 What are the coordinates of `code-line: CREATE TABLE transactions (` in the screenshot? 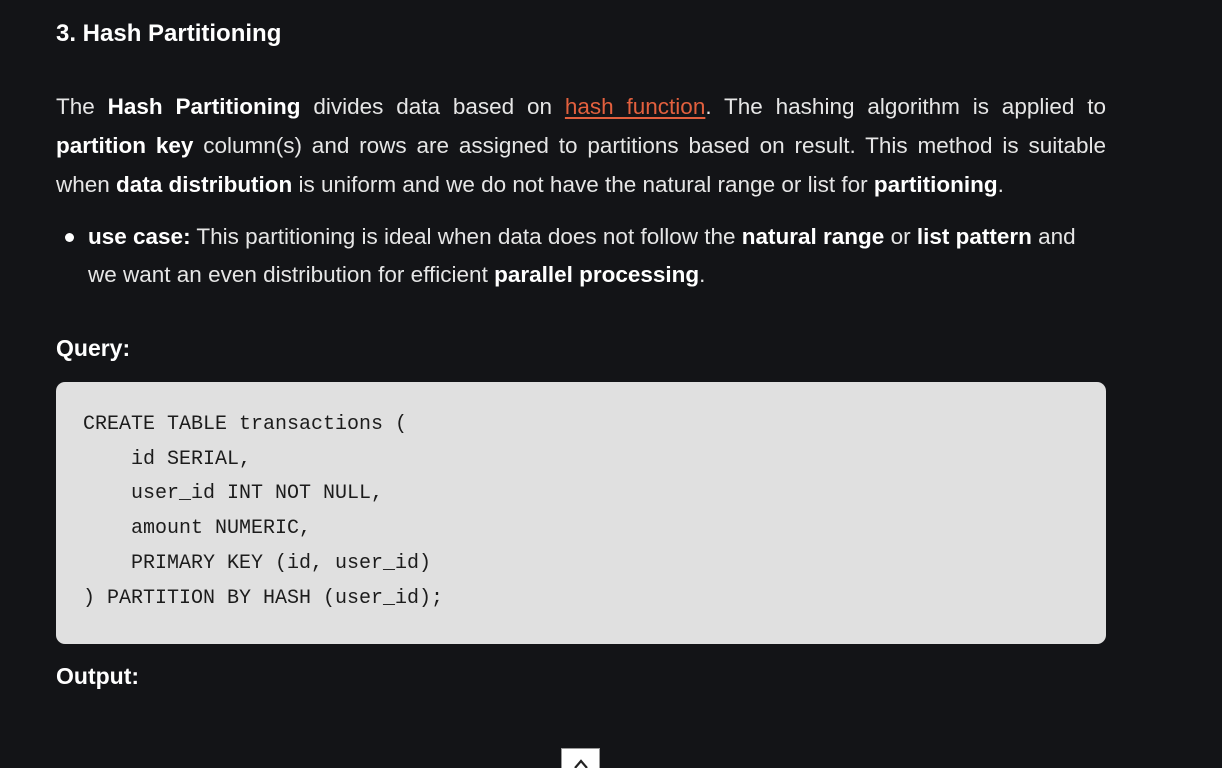 It's located at (245, 424).